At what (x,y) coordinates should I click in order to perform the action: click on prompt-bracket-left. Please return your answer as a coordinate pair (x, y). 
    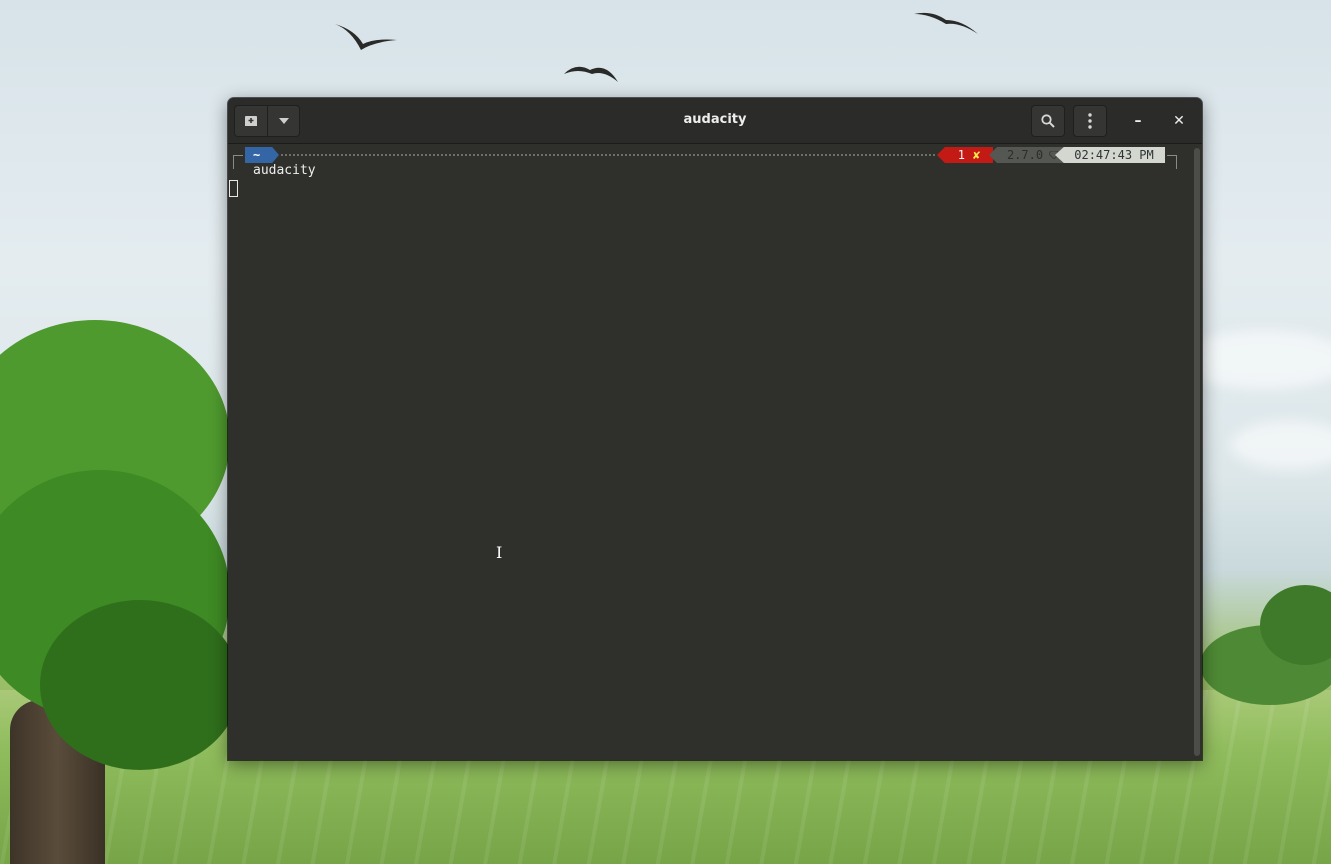
    Looking at the image, I should click on (238, 162).